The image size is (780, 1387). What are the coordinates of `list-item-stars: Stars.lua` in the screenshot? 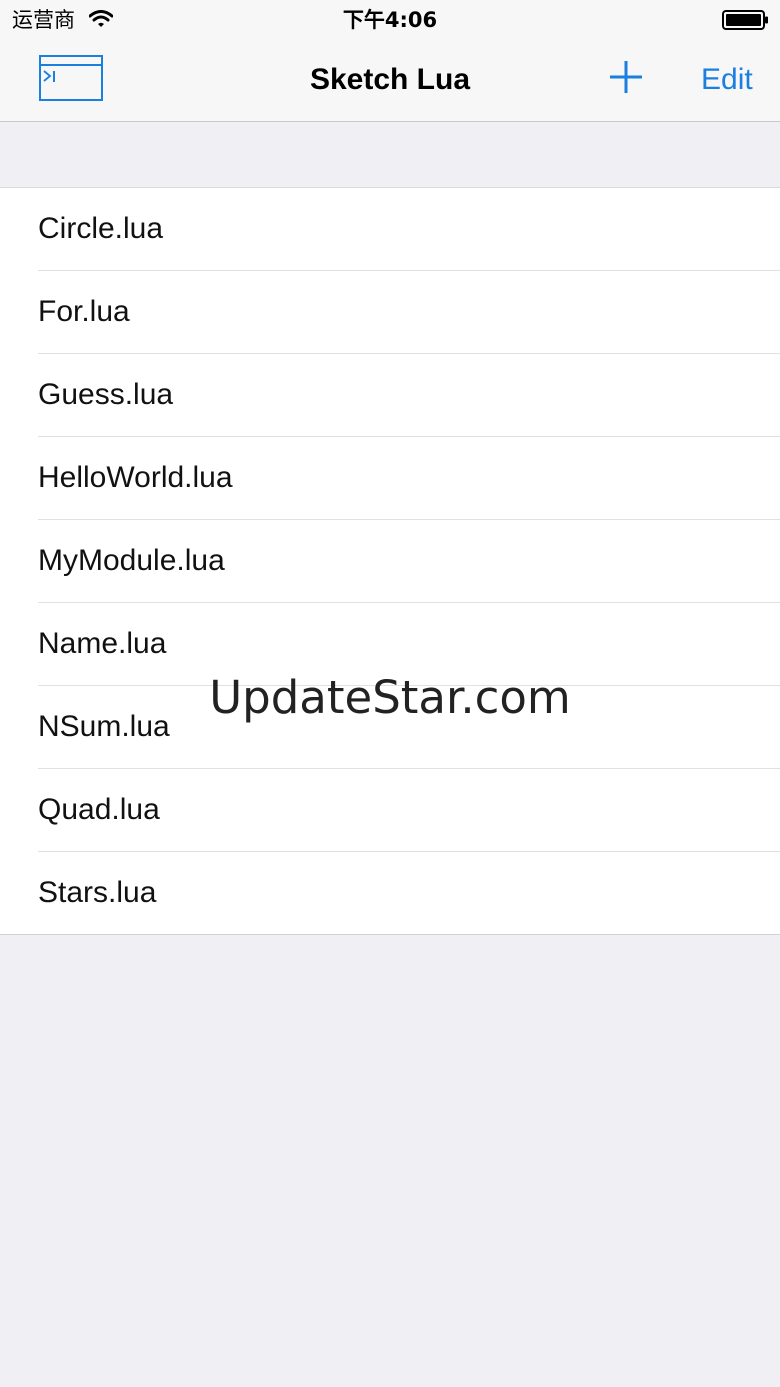 It's located at (409, 892).